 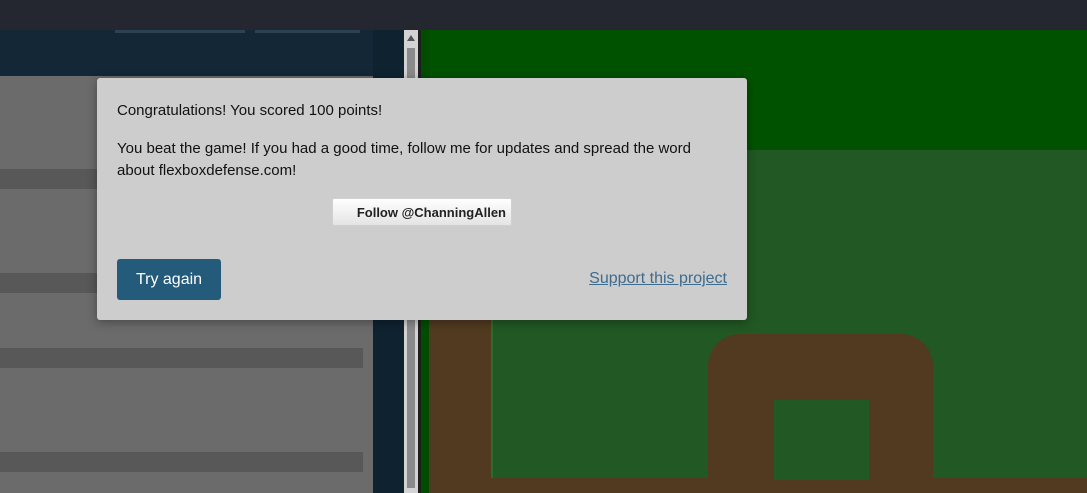 I want to click on top-bar, so click(x=543, y=15).